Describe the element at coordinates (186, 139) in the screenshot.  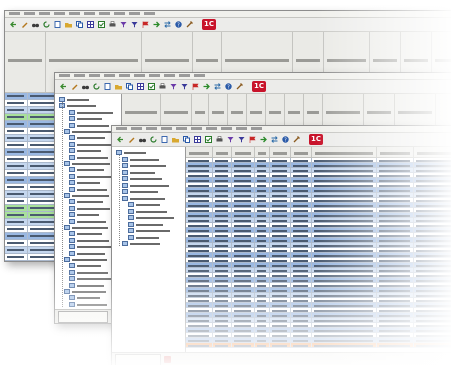
I see `copy-icon` at that location.